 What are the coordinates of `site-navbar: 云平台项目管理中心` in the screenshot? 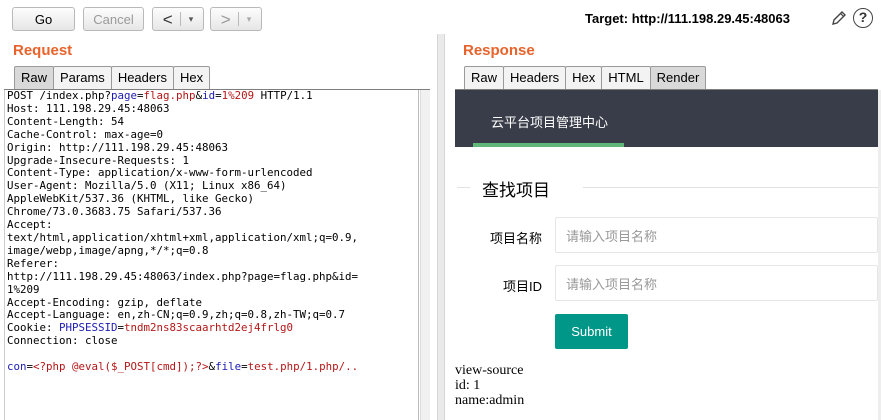 It's located at (666, 118).